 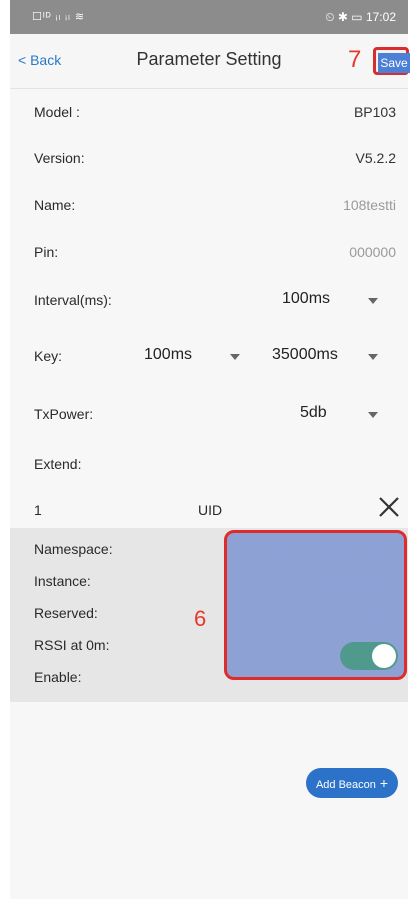 What do you see at coordinates (209, 111) in the screenshot?
I see `model-row: Model : BP103` at bounding box center [209, 111].